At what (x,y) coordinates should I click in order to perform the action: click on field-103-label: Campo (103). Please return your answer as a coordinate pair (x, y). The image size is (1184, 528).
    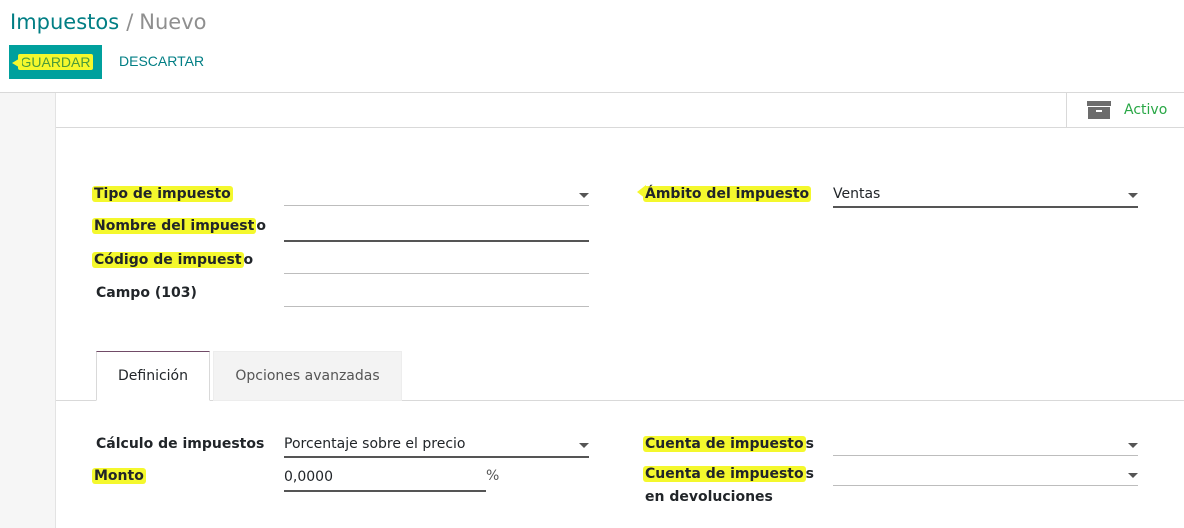
    Looking at the image, I should click on (146, 293).